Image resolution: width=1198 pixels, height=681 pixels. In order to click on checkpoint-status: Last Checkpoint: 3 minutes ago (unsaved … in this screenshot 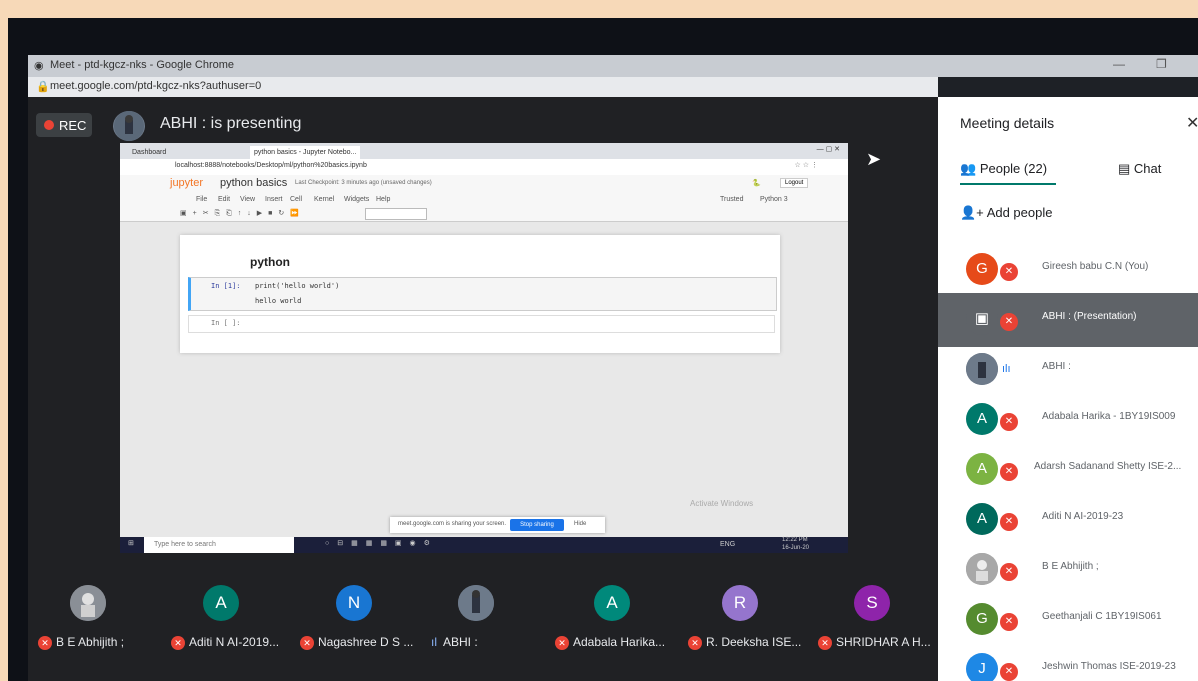, I will do `click(363, 183)`.